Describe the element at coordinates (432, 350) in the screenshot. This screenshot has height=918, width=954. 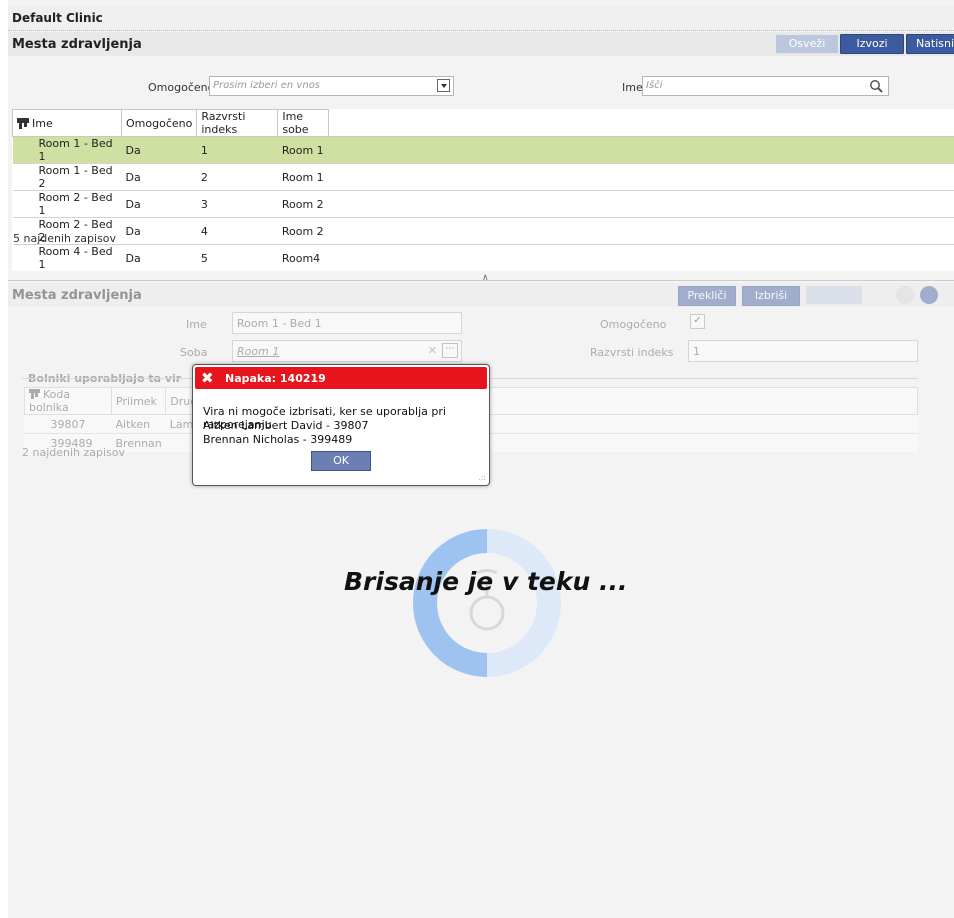
I see `clear-icon: ✕` at that location.